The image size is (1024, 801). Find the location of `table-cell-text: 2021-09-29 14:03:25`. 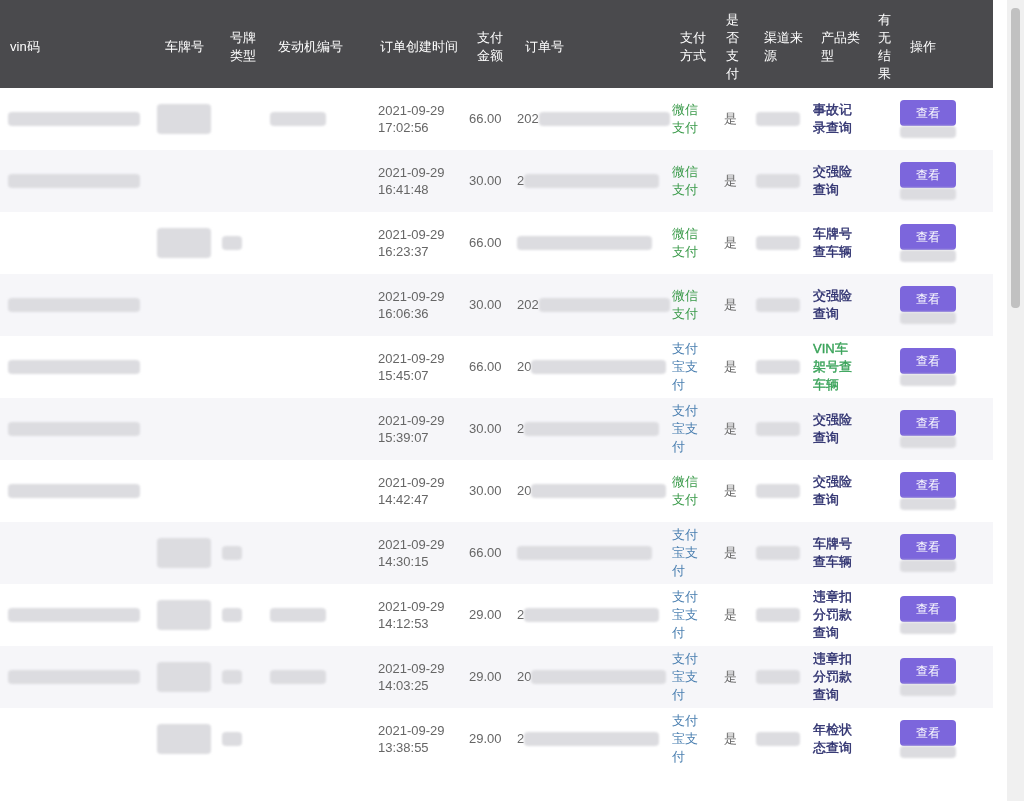

table-cell-text: 2021-09-29 14:03:25 is located at coordinates (412, 677).